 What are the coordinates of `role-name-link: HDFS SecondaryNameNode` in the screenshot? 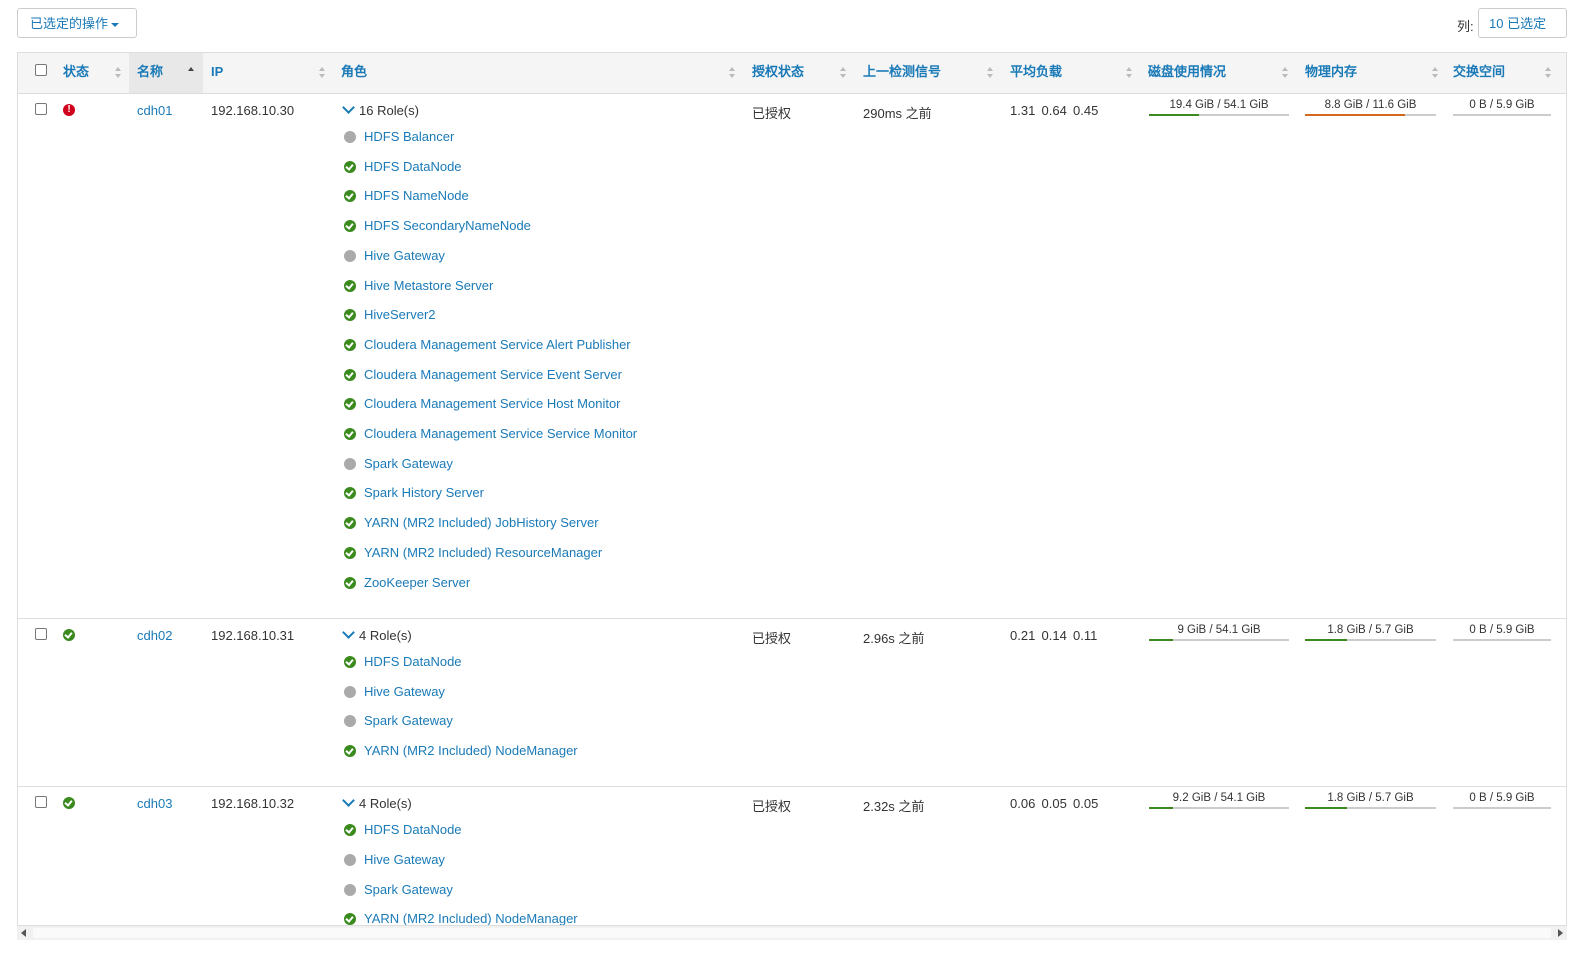 It's located at (447, 226).